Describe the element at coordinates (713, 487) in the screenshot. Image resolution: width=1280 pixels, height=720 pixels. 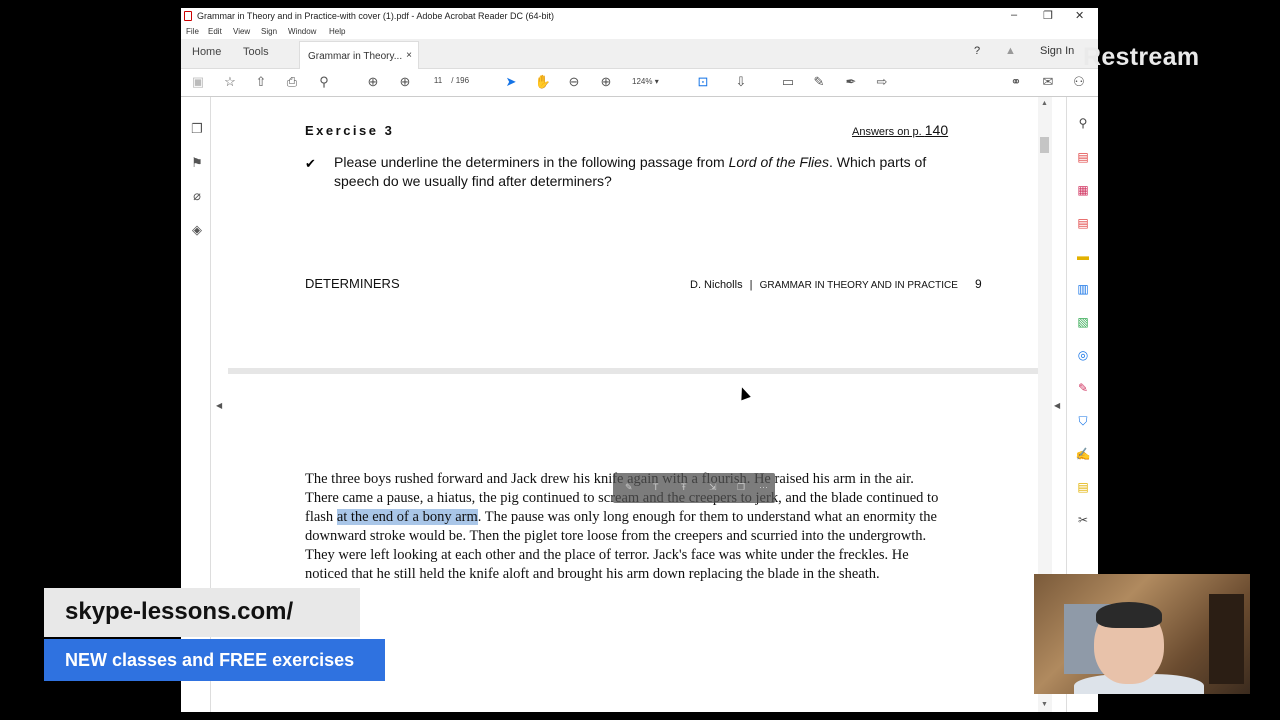
I see `replace-text-icon: ⇲` at that location.